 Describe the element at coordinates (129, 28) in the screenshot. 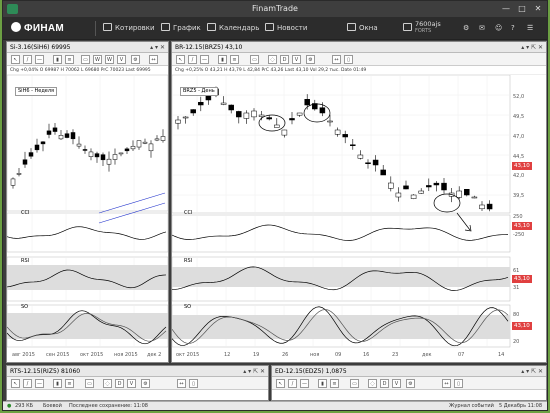

I see `quotes-button: Котировки` at that location.